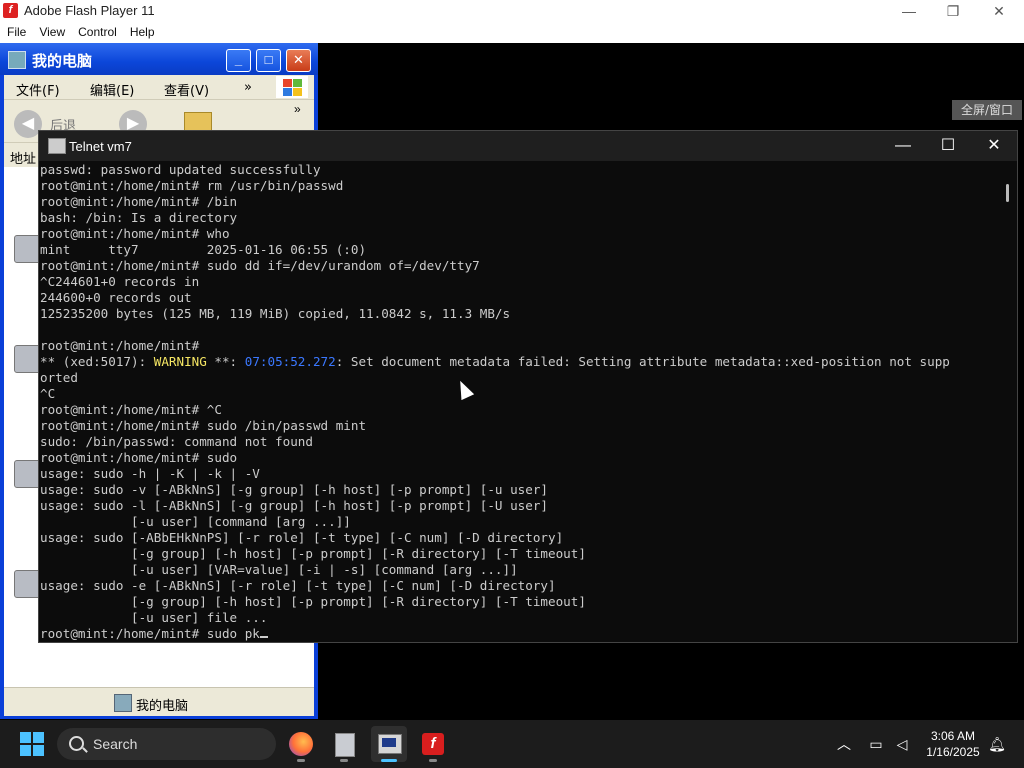  Describe the element at coordinates (512, 744) in the screenshot. I see `taskbar: Search f ︿ ▭ ◁ 3:06 AM 1/16/2025 🔔︎` at that location.